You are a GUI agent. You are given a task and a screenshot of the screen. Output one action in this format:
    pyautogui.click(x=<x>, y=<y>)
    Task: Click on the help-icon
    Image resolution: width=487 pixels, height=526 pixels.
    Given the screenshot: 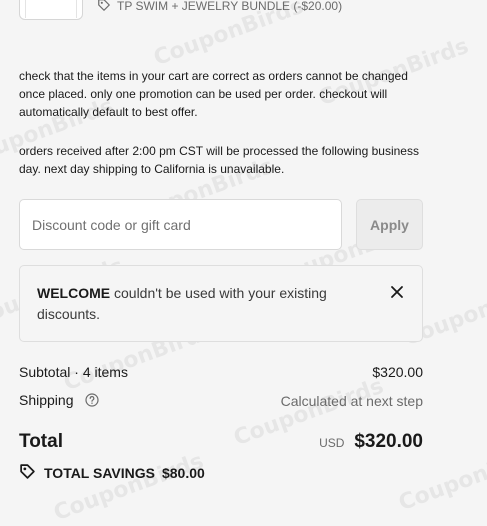 What is the action you would take?
    pyautogui.click(x=92, y=401)
    